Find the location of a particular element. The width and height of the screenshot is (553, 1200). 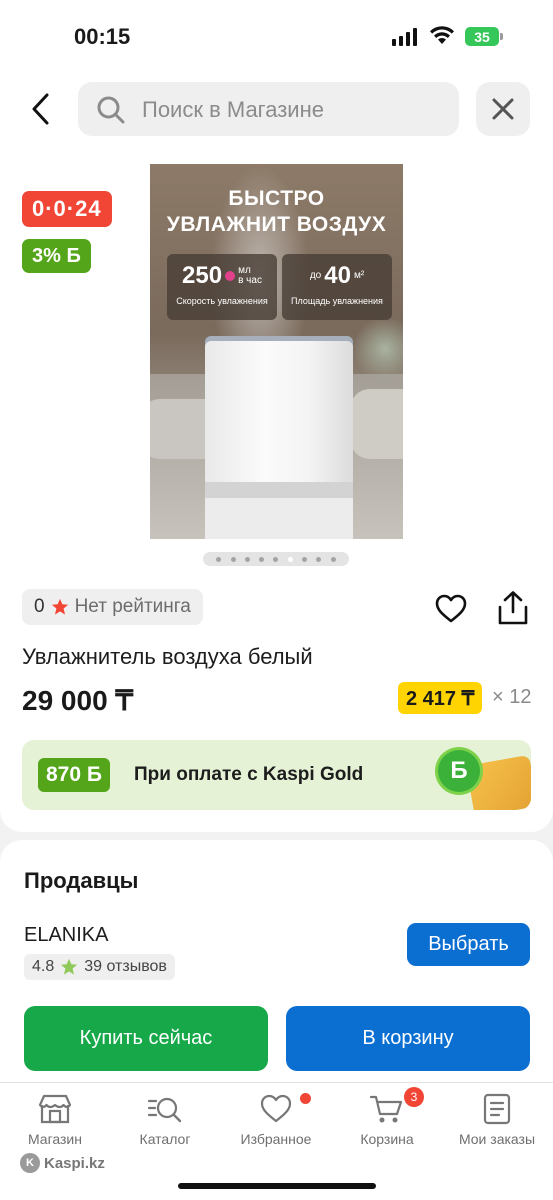

sellers-title: Продавцы is located at coordinates (81, 880).